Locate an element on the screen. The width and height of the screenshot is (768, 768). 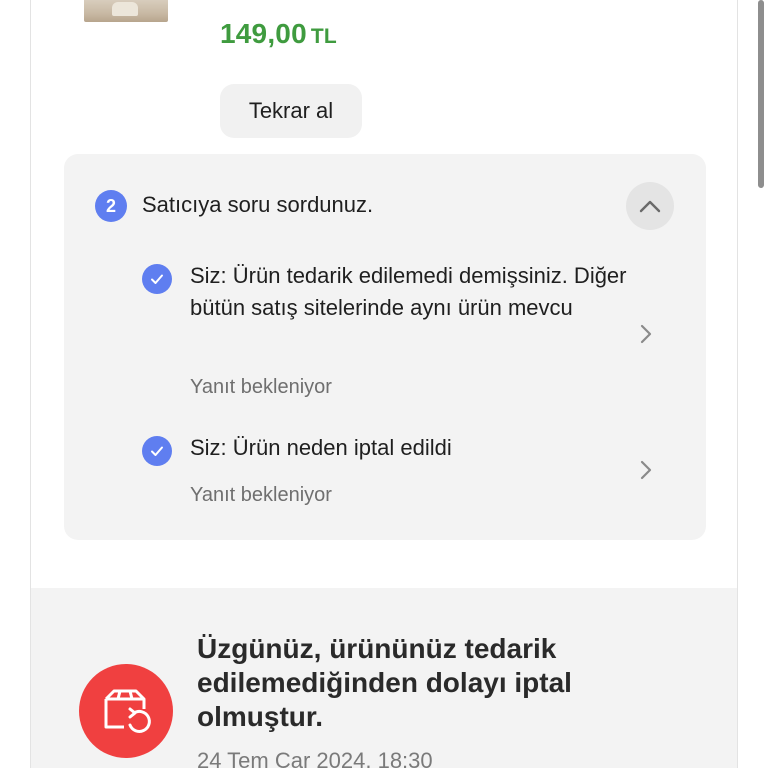
price-currency: TL is located at coordinates (323, 36).